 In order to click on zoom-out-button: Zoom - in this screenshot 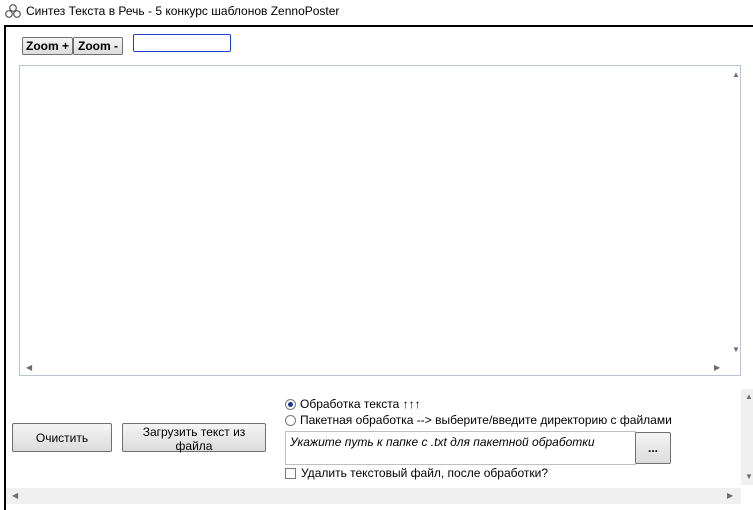, I will do `click(98, 46)`.